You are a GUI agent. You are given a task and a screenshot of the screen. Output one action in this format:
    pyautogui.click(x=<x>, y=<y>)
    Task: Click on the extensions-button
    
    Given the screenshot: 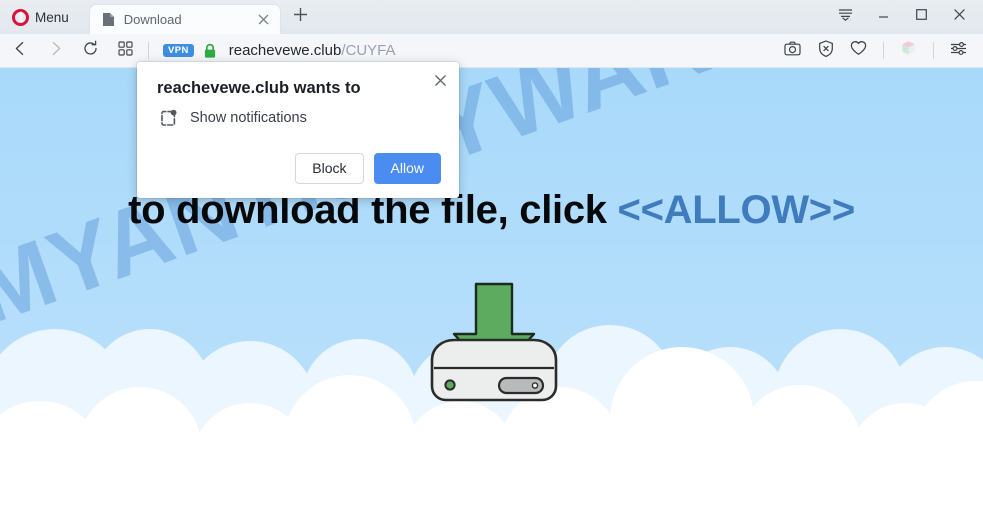 What is the action you would take?
    pyautogui.click(x=908, y=50)
    